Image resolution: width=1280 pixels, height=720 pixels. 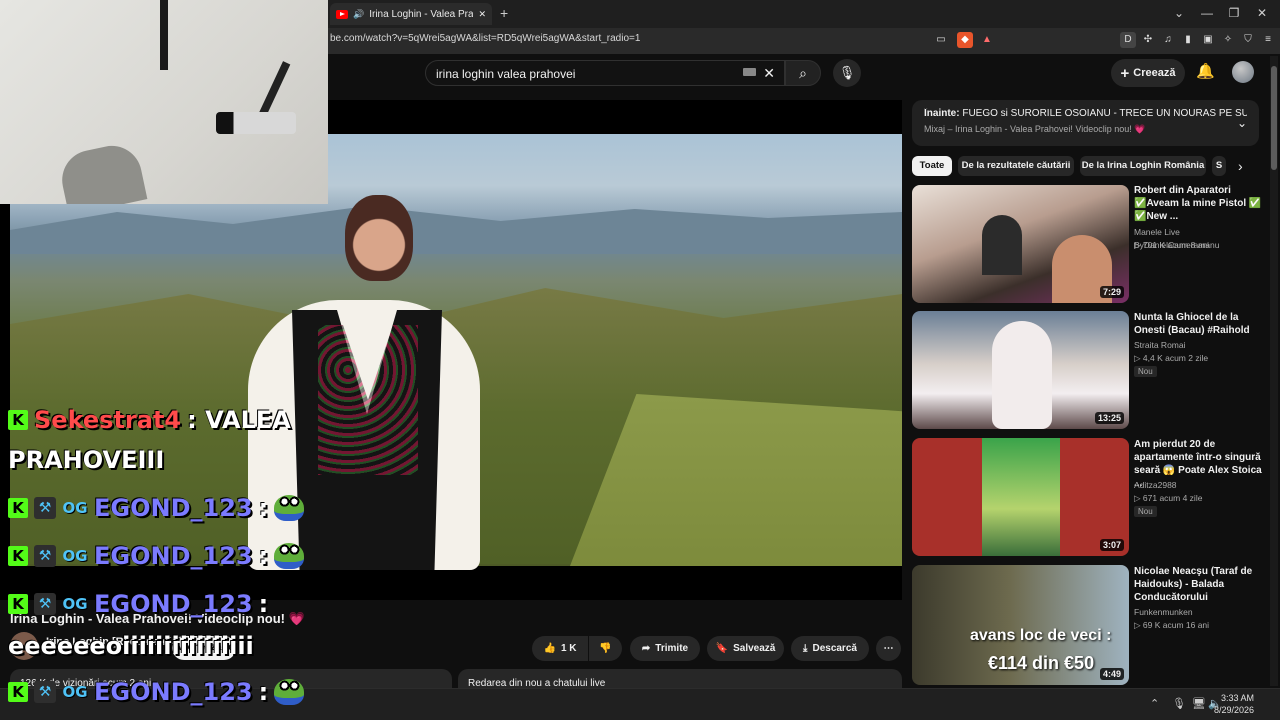 I want to click on related-thumbnail-2: 13:25, so click(x=1020, y=370).